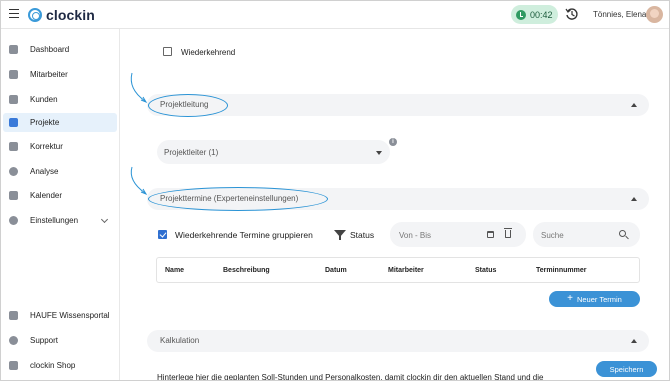  Describe the element at coordinates (46, 195) in the screenshot. I see `sidebar-item-label: Kalender` at that location.